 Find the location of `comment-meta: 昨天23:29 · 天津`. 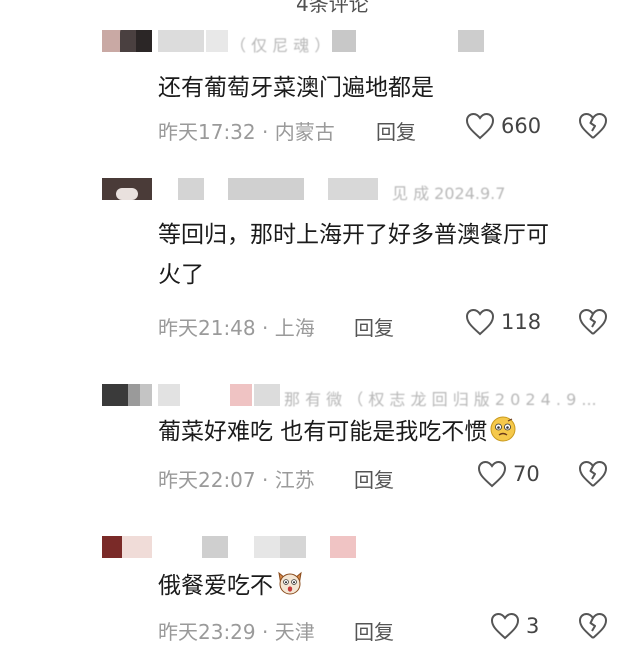

comment-meta: 昨天23:29 · 天津 is located at coordinates (236, 630).